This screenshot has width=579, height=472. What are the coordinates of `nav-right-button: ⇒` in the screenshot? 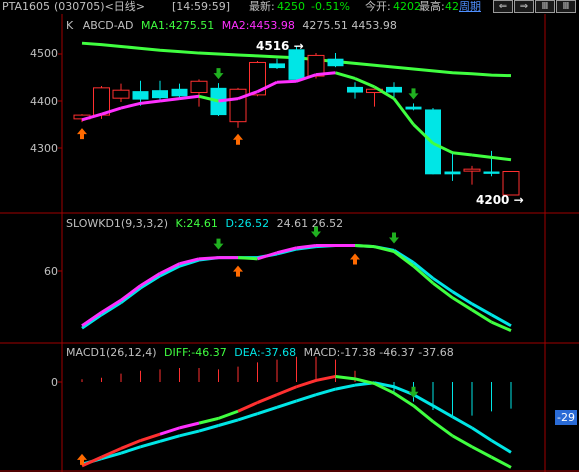 It's located at (524, 6).